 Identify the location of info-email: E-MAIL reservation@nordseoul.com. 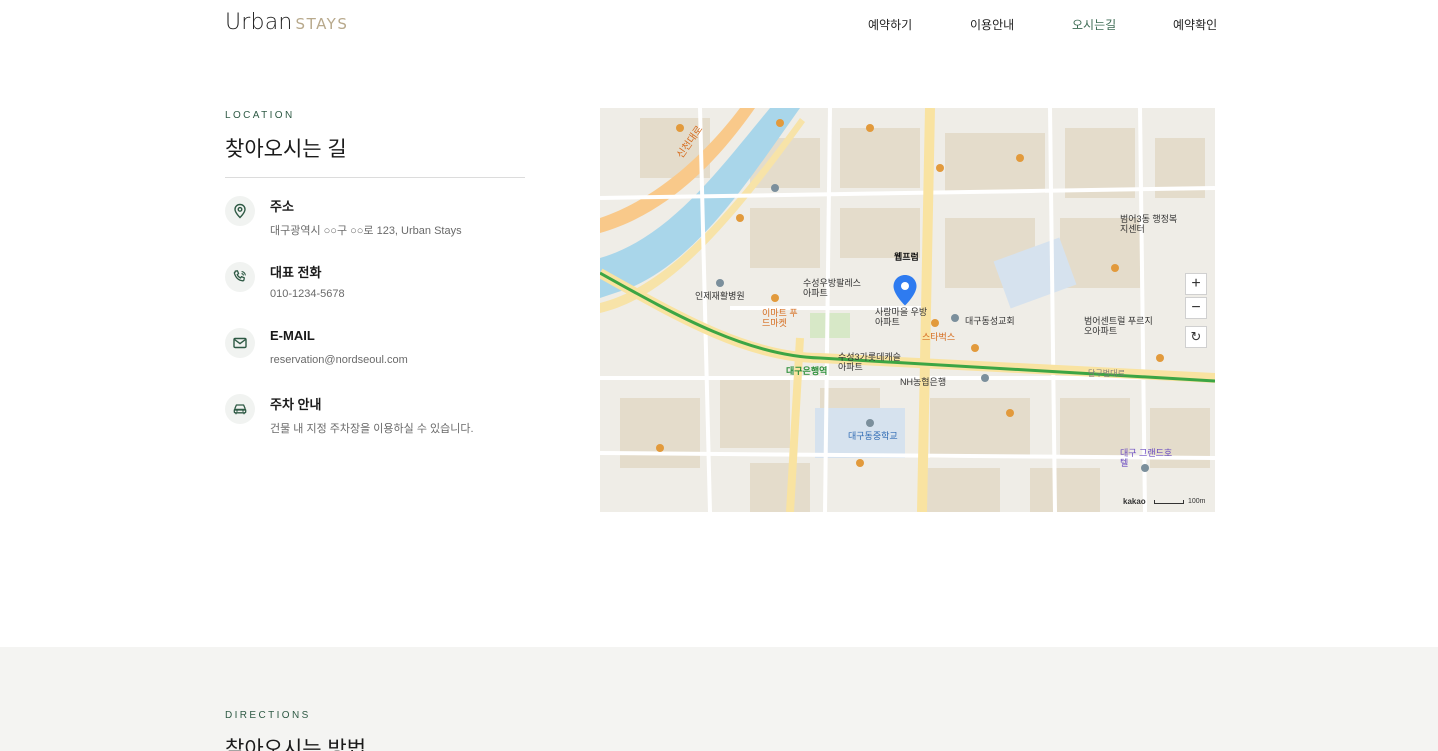
(385, 353).